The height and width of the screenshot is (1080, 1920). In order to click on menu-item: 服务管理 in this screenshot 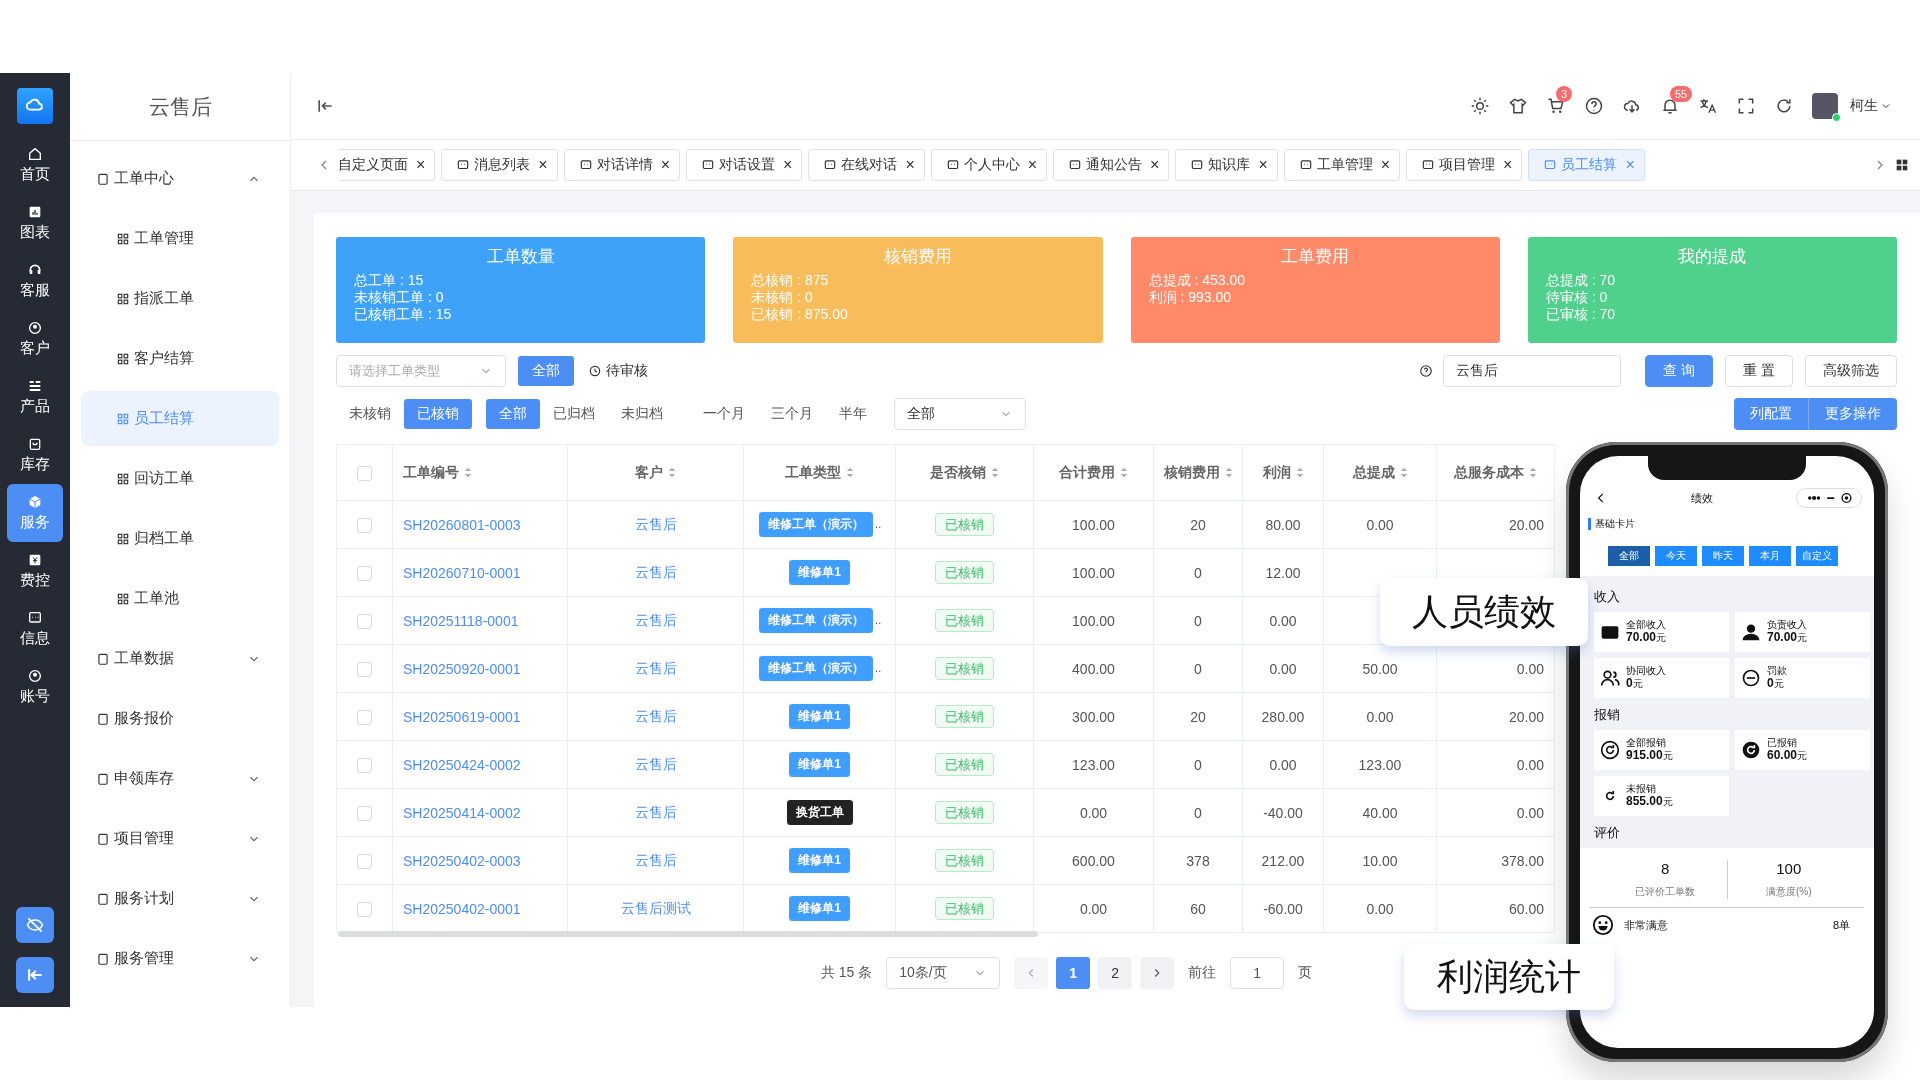, I will do `click(180, 958)`.